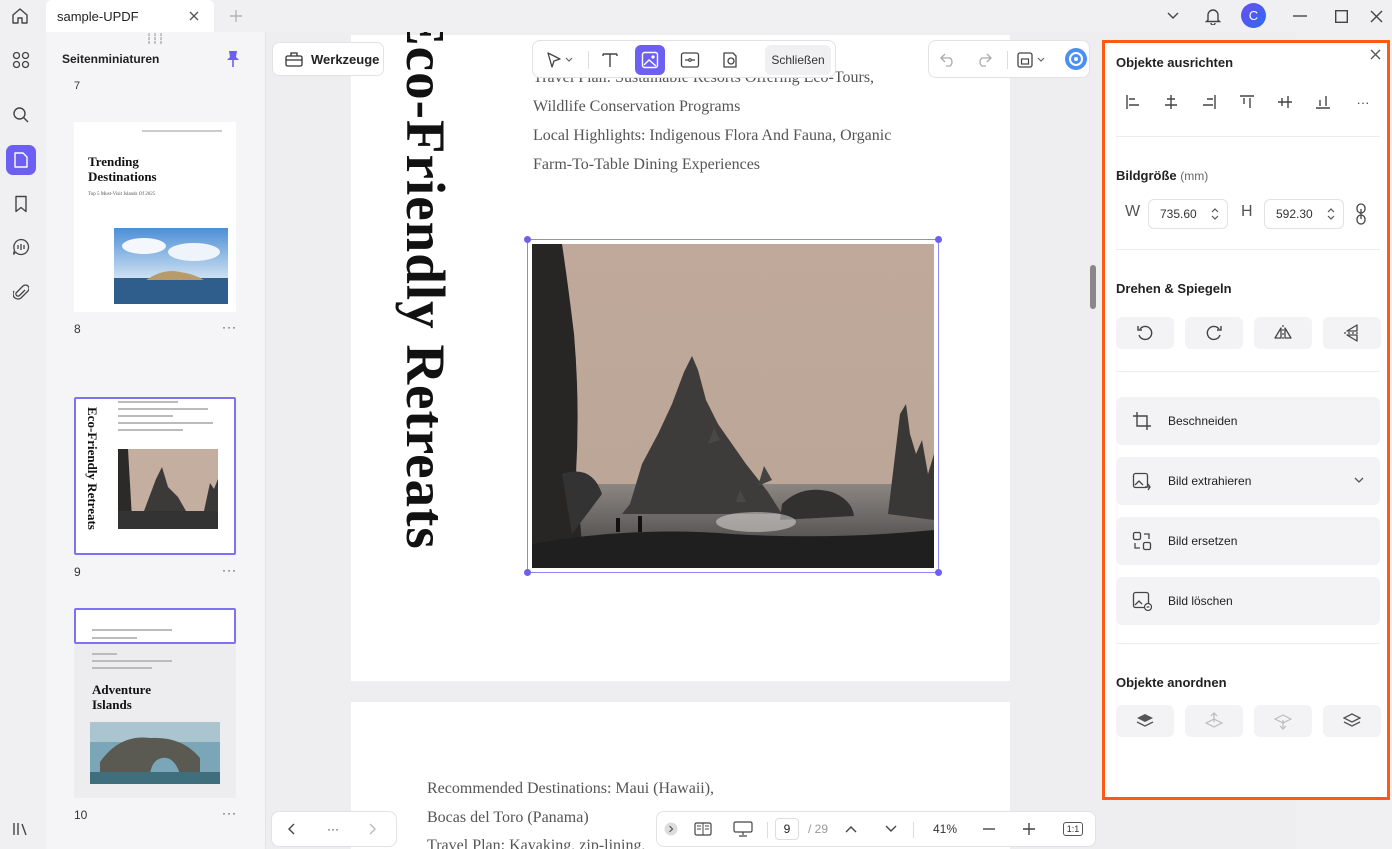 The image size is (1392, 849). Describe the element at coordinates (1341, 16) in the screenshot. I see `maximize-icon` at that location.